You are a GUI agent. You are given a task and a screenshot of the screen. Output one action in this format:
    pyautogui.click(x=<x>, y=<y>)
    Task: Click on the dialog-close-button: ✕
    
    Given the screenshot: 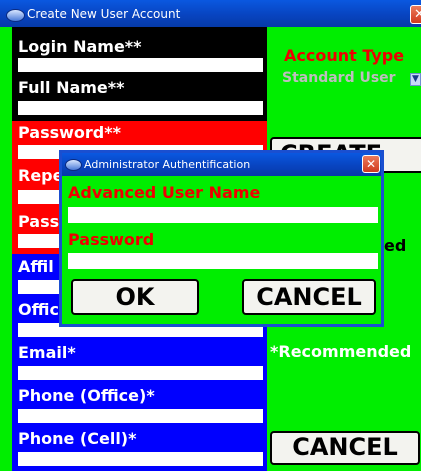 What is the action you would take?
    pyautogui.click(x=371, y=164)
    